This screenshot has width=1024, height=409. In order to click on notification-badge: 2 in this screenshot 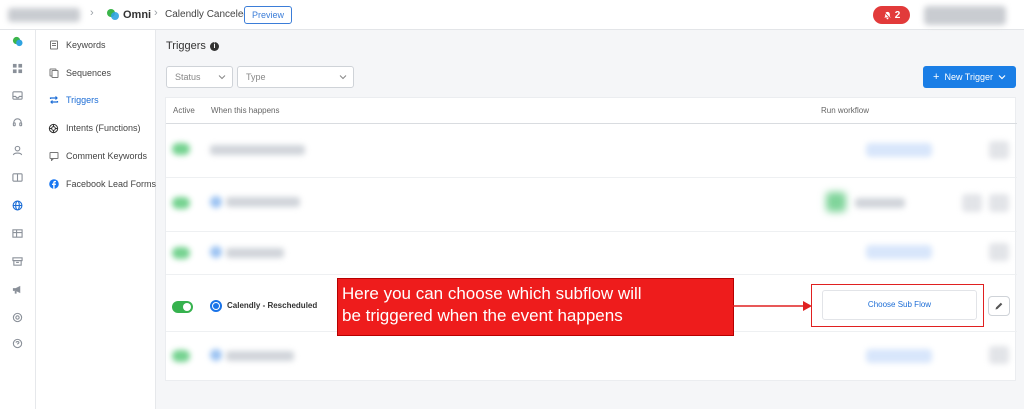, I will do `click(891, 15)`.